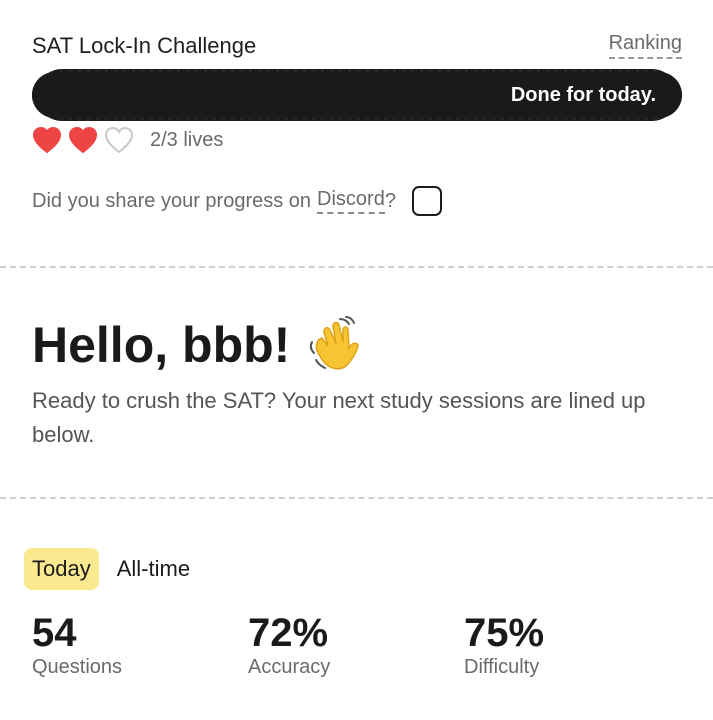 This screenshot has width=713, height=720. I want to click on waving-hand-icon, so click(335, 345).